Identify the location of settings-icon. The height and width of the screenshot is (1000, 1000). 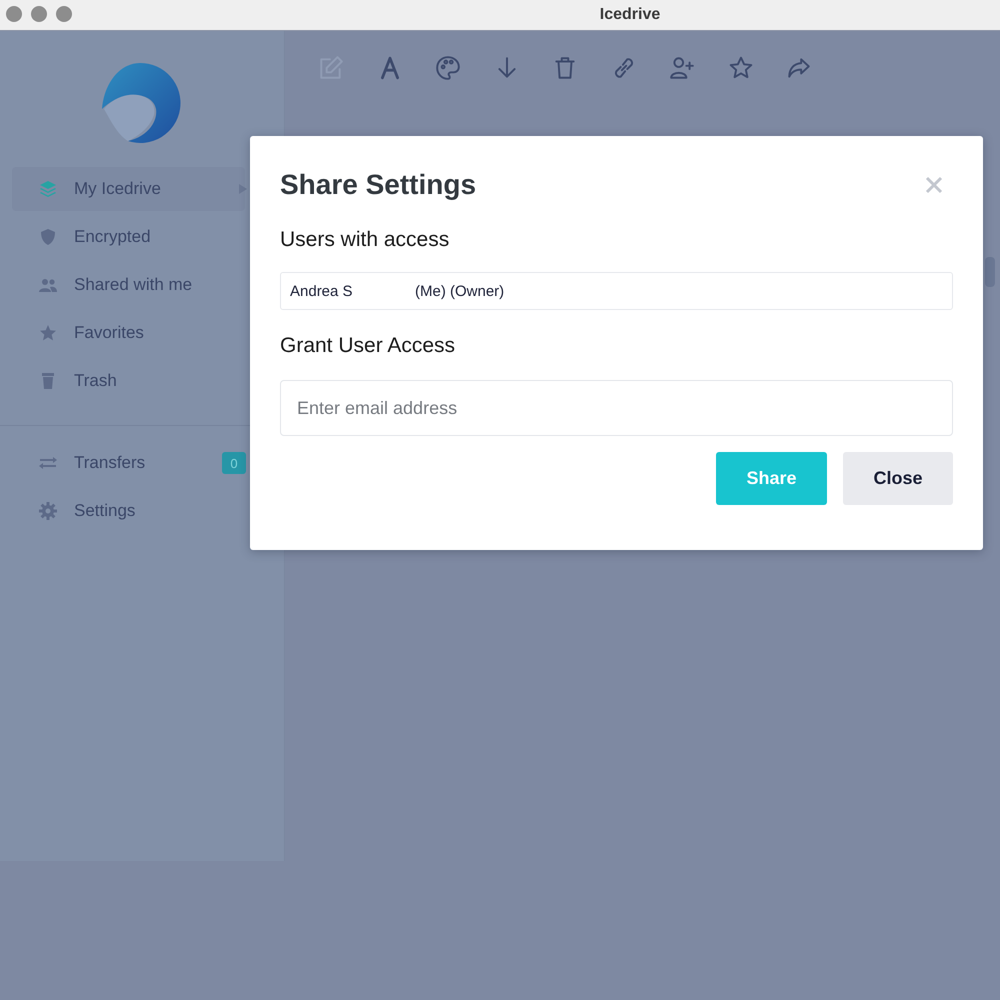
(48, 511).